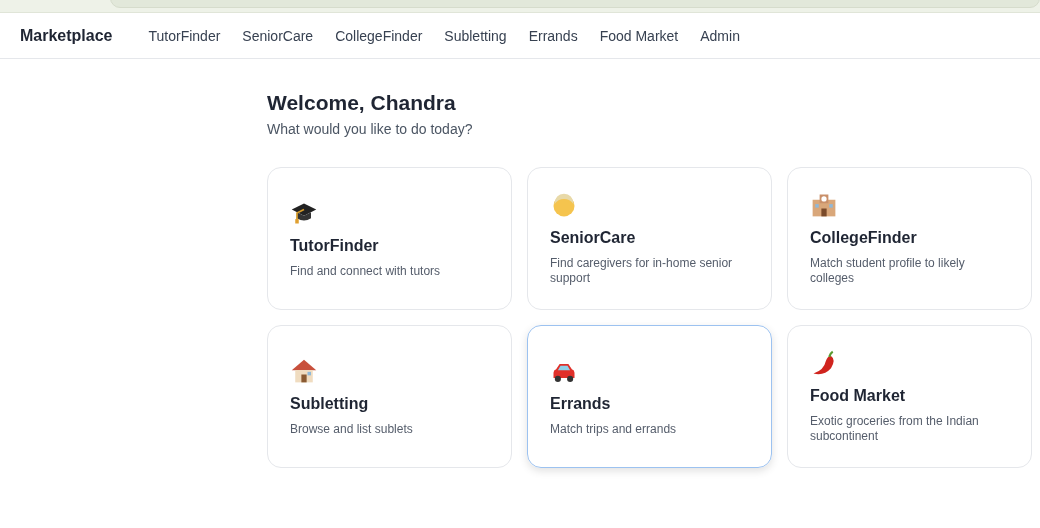 The image size is (1040, 528). Describe the element at coordinates (553, 35) in the screenshot. I see `nav-link: Errands` at that location.